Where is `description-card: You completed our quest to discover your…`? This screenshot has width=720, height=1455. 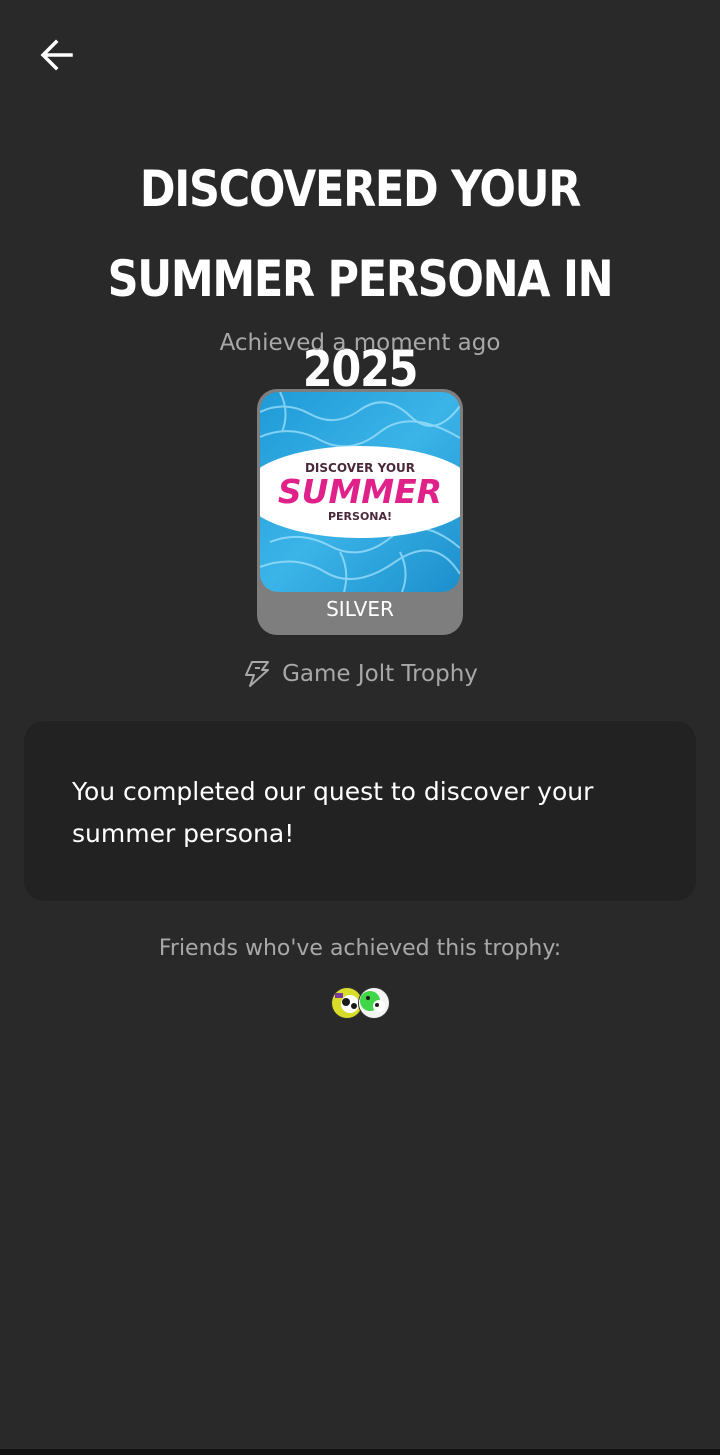 description-card: You completed our quest to discover your… is located at coordinates (360, 811).